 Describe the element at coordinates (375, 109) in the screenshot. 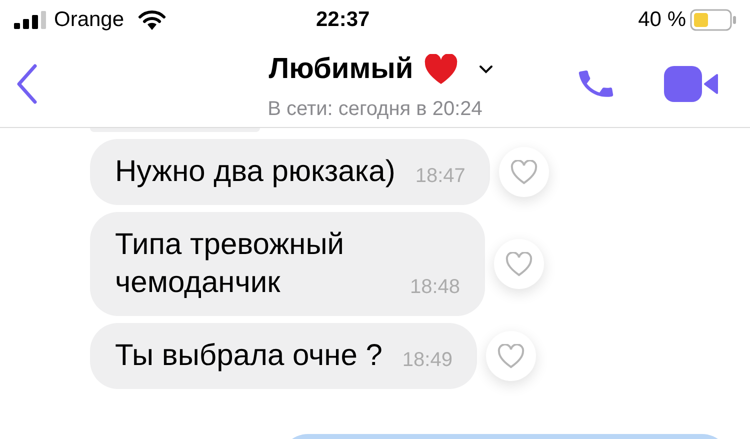

I see `last-seen-status: В сети: сегодня в 20:24` at that location.